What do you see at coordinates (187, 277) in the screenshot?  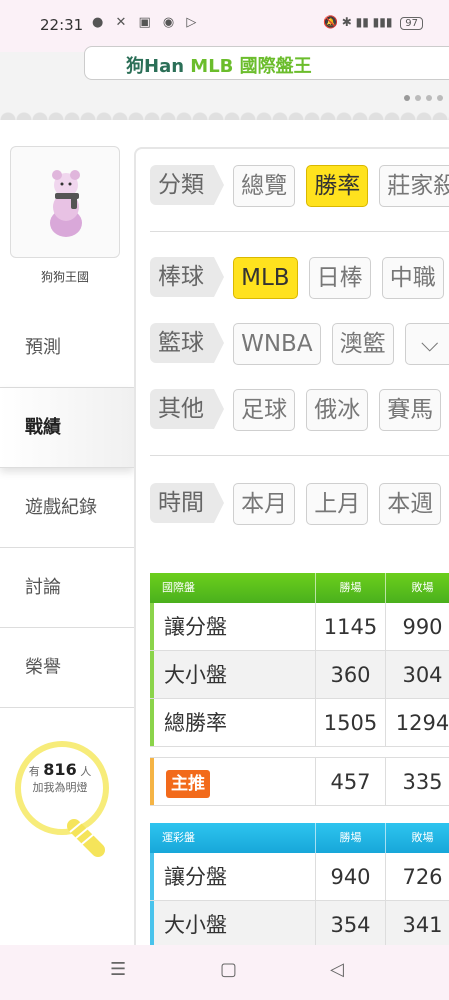 I see `filter-baseball-tag: 棒球` at bounding box center [187, 277].